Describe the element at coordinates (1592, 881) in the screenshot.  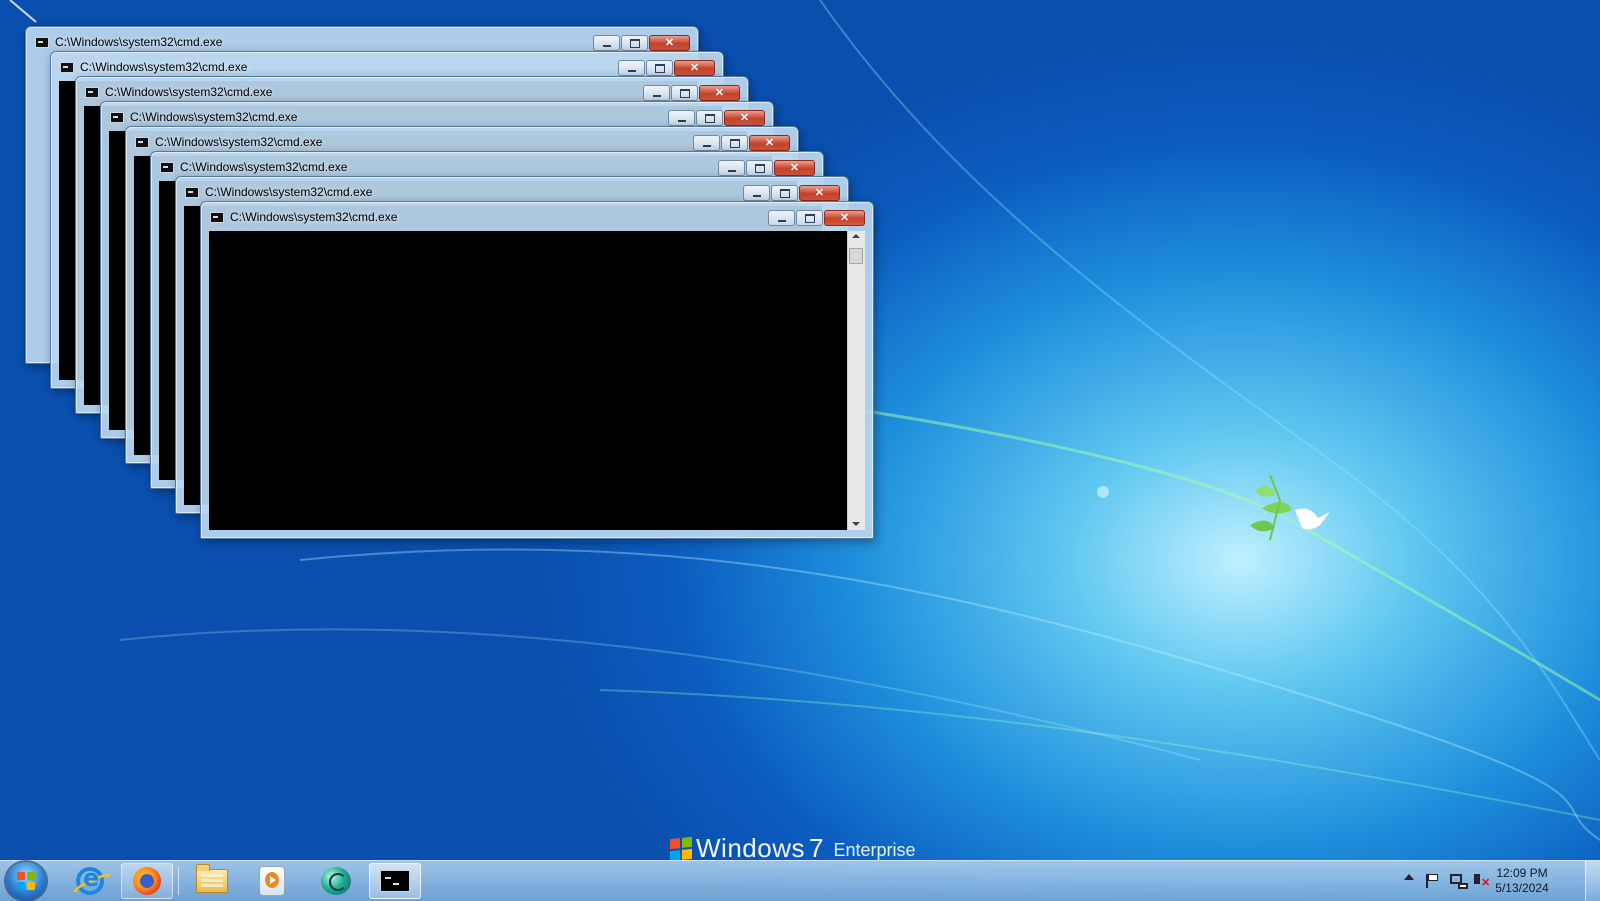
I see `show-desktop-button` at that location.